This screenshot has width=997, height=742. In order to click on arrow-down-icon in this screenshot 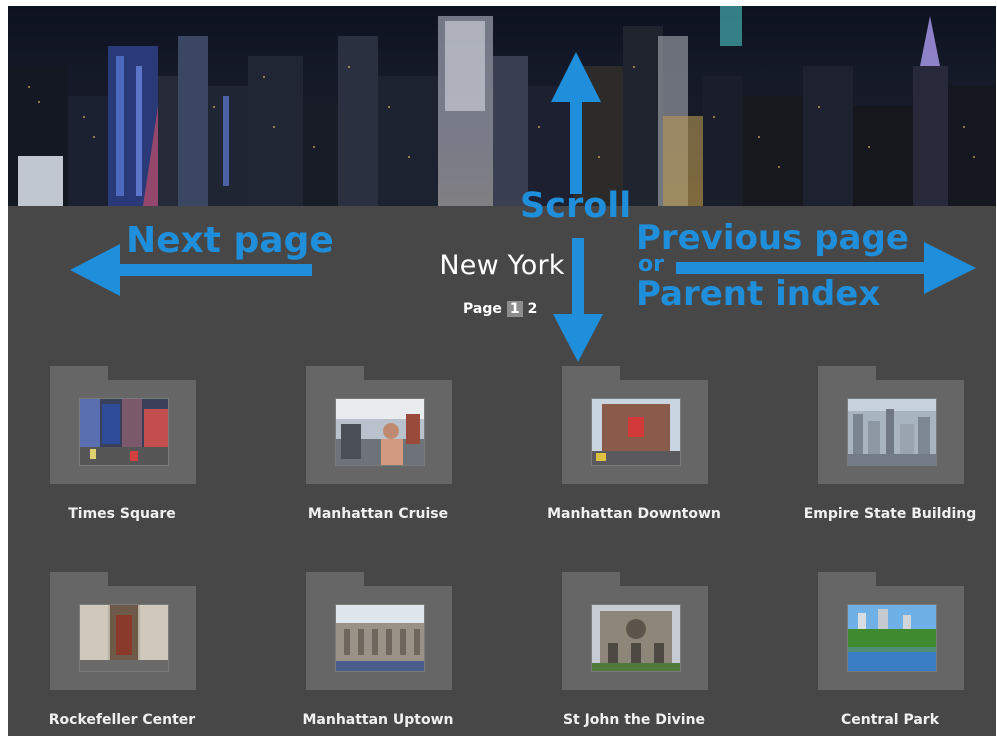, I will do `click(578, 300)`.